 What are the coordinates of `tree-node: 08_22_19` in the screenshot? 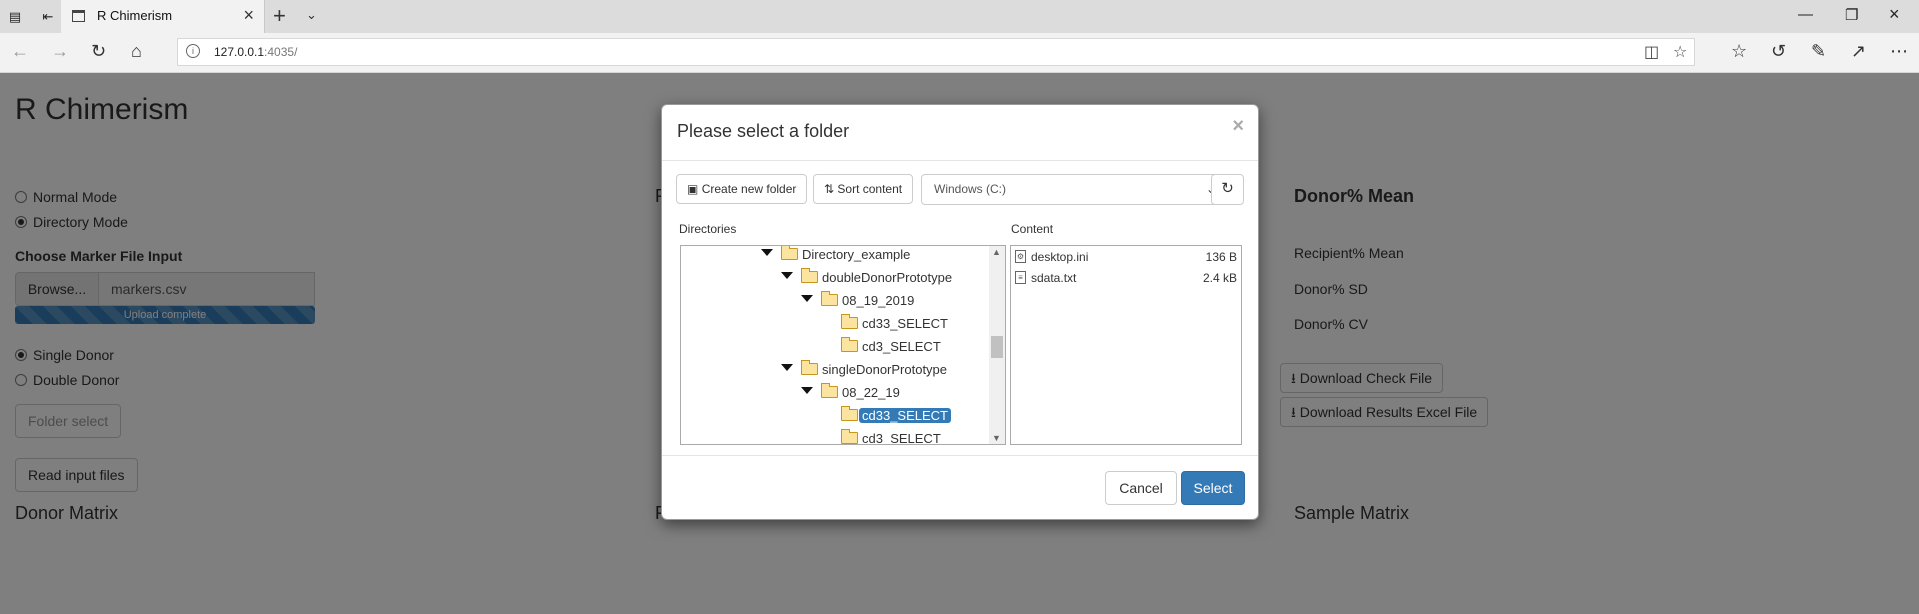 It's located at (831, 393).